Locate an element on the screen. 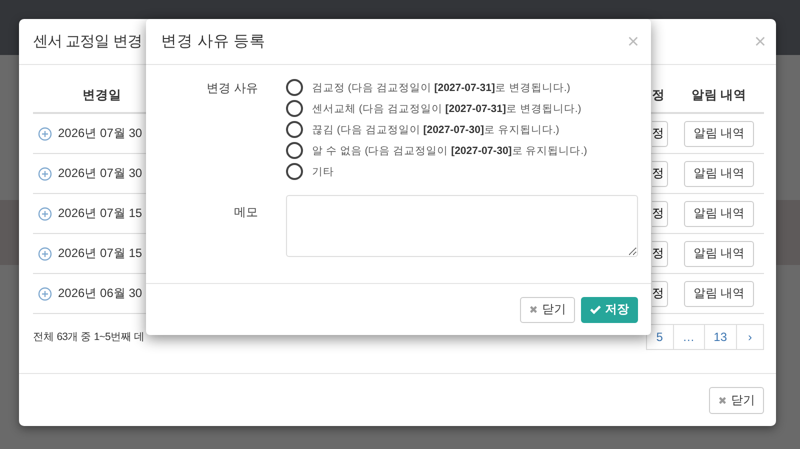 The height and width of the screenshot is (449, 800). field-label: 메모 is located at coordinates (245, 212).